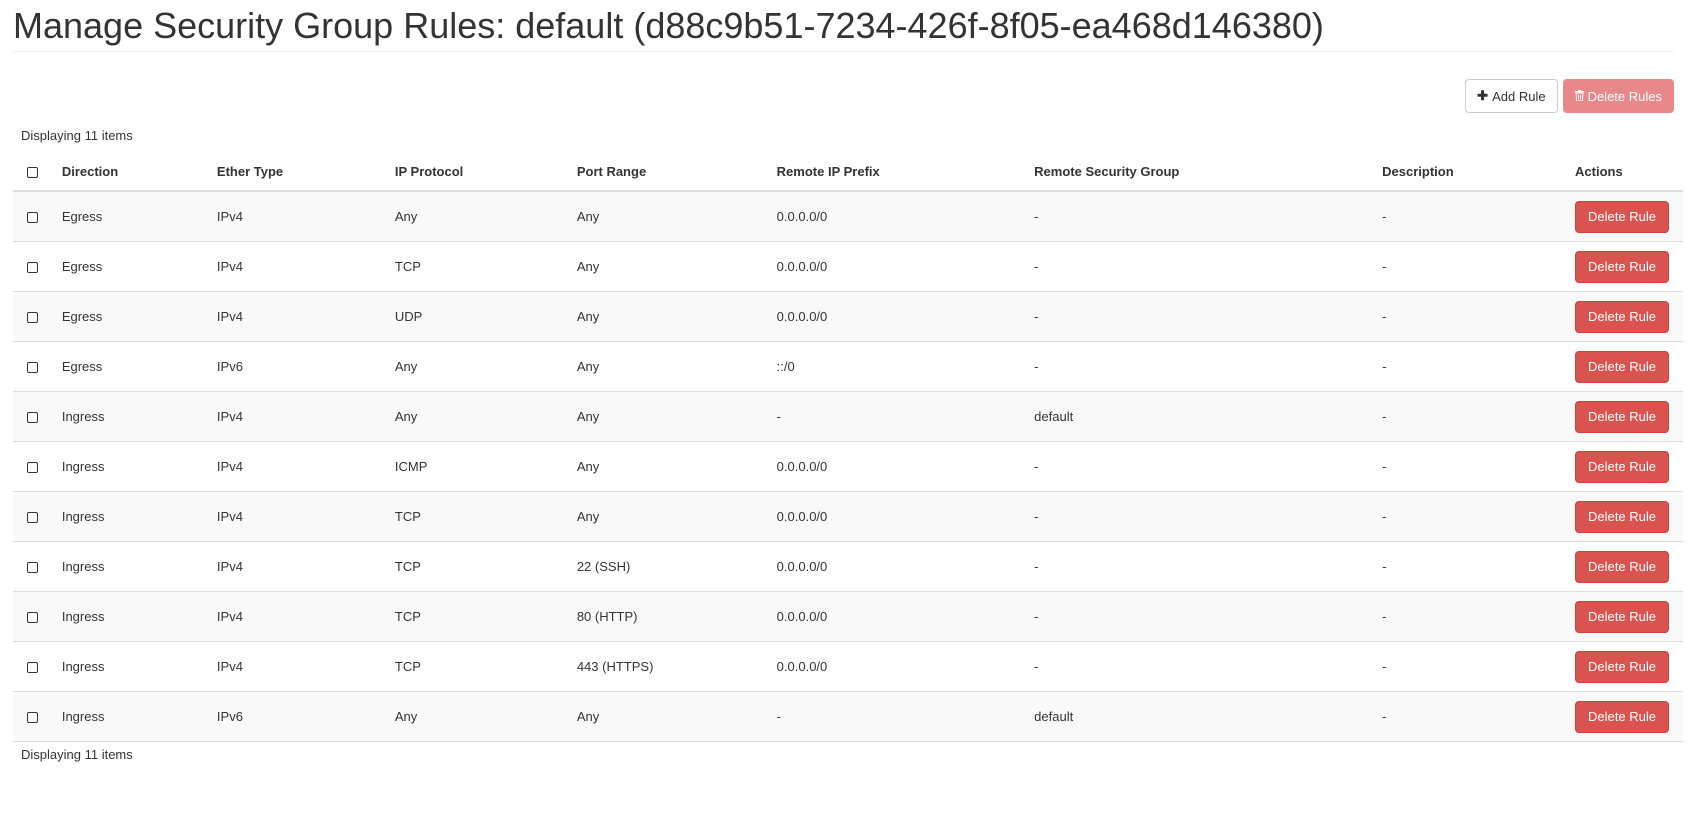 The image size is (1687, 813). I want to click on remote-ip-prefix-cell: -, so click(897, 416).